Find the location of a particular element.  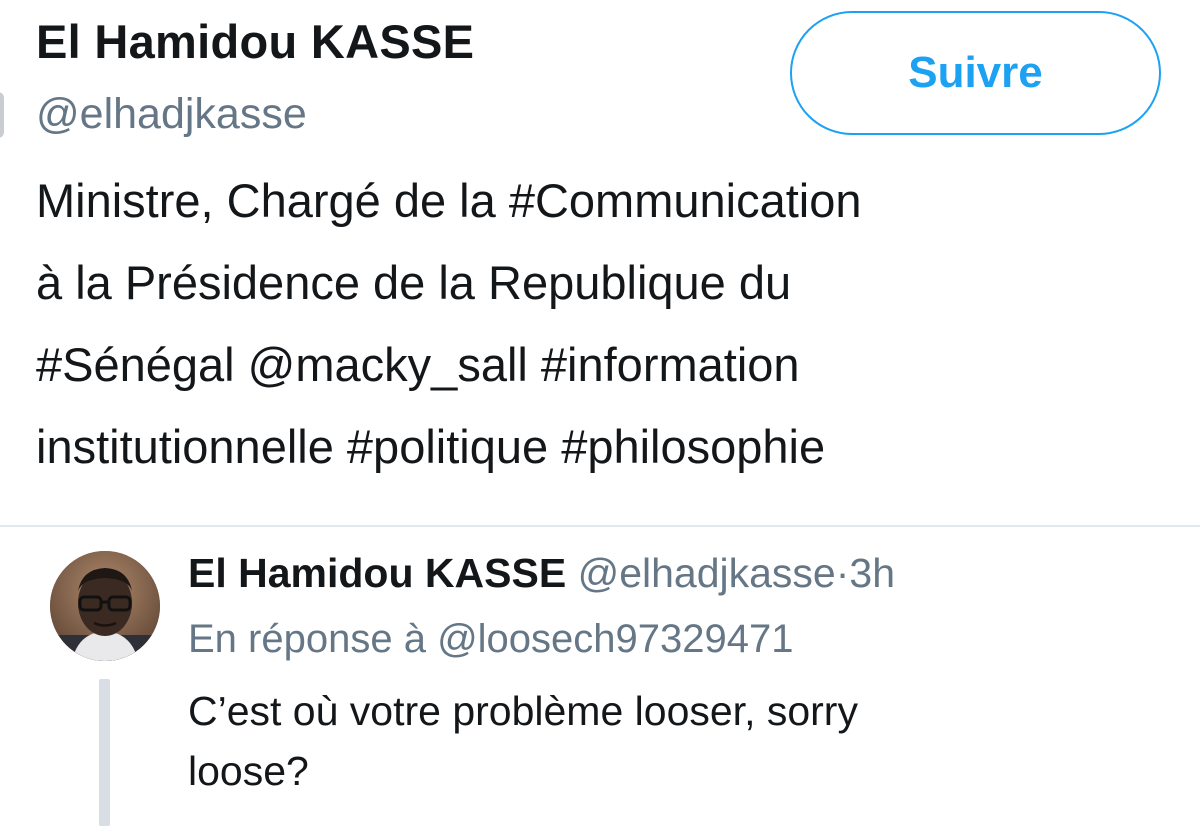

tweet-text-line: loose? is located at coordinates (248, 771).